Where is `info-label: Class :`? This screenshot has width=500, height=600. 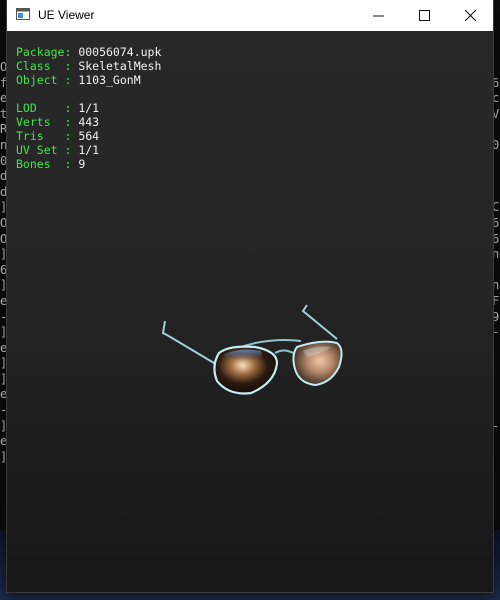
info-label: Class : is located at coordinates (47, 66).